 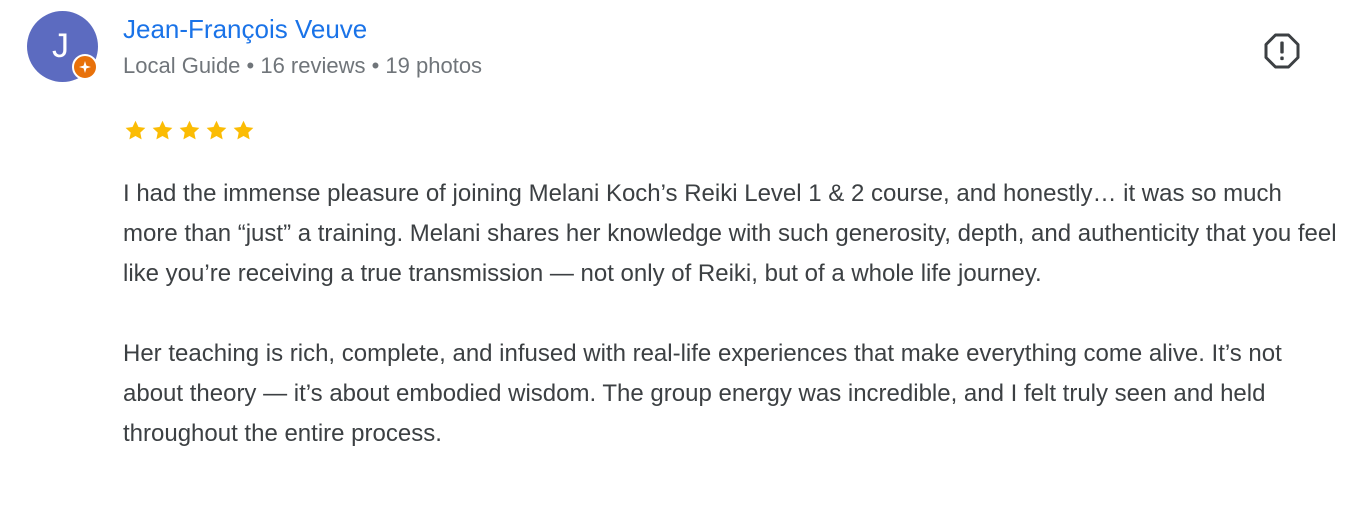 I want to click on report-octagon-icon, so click(x=1282, y=51).